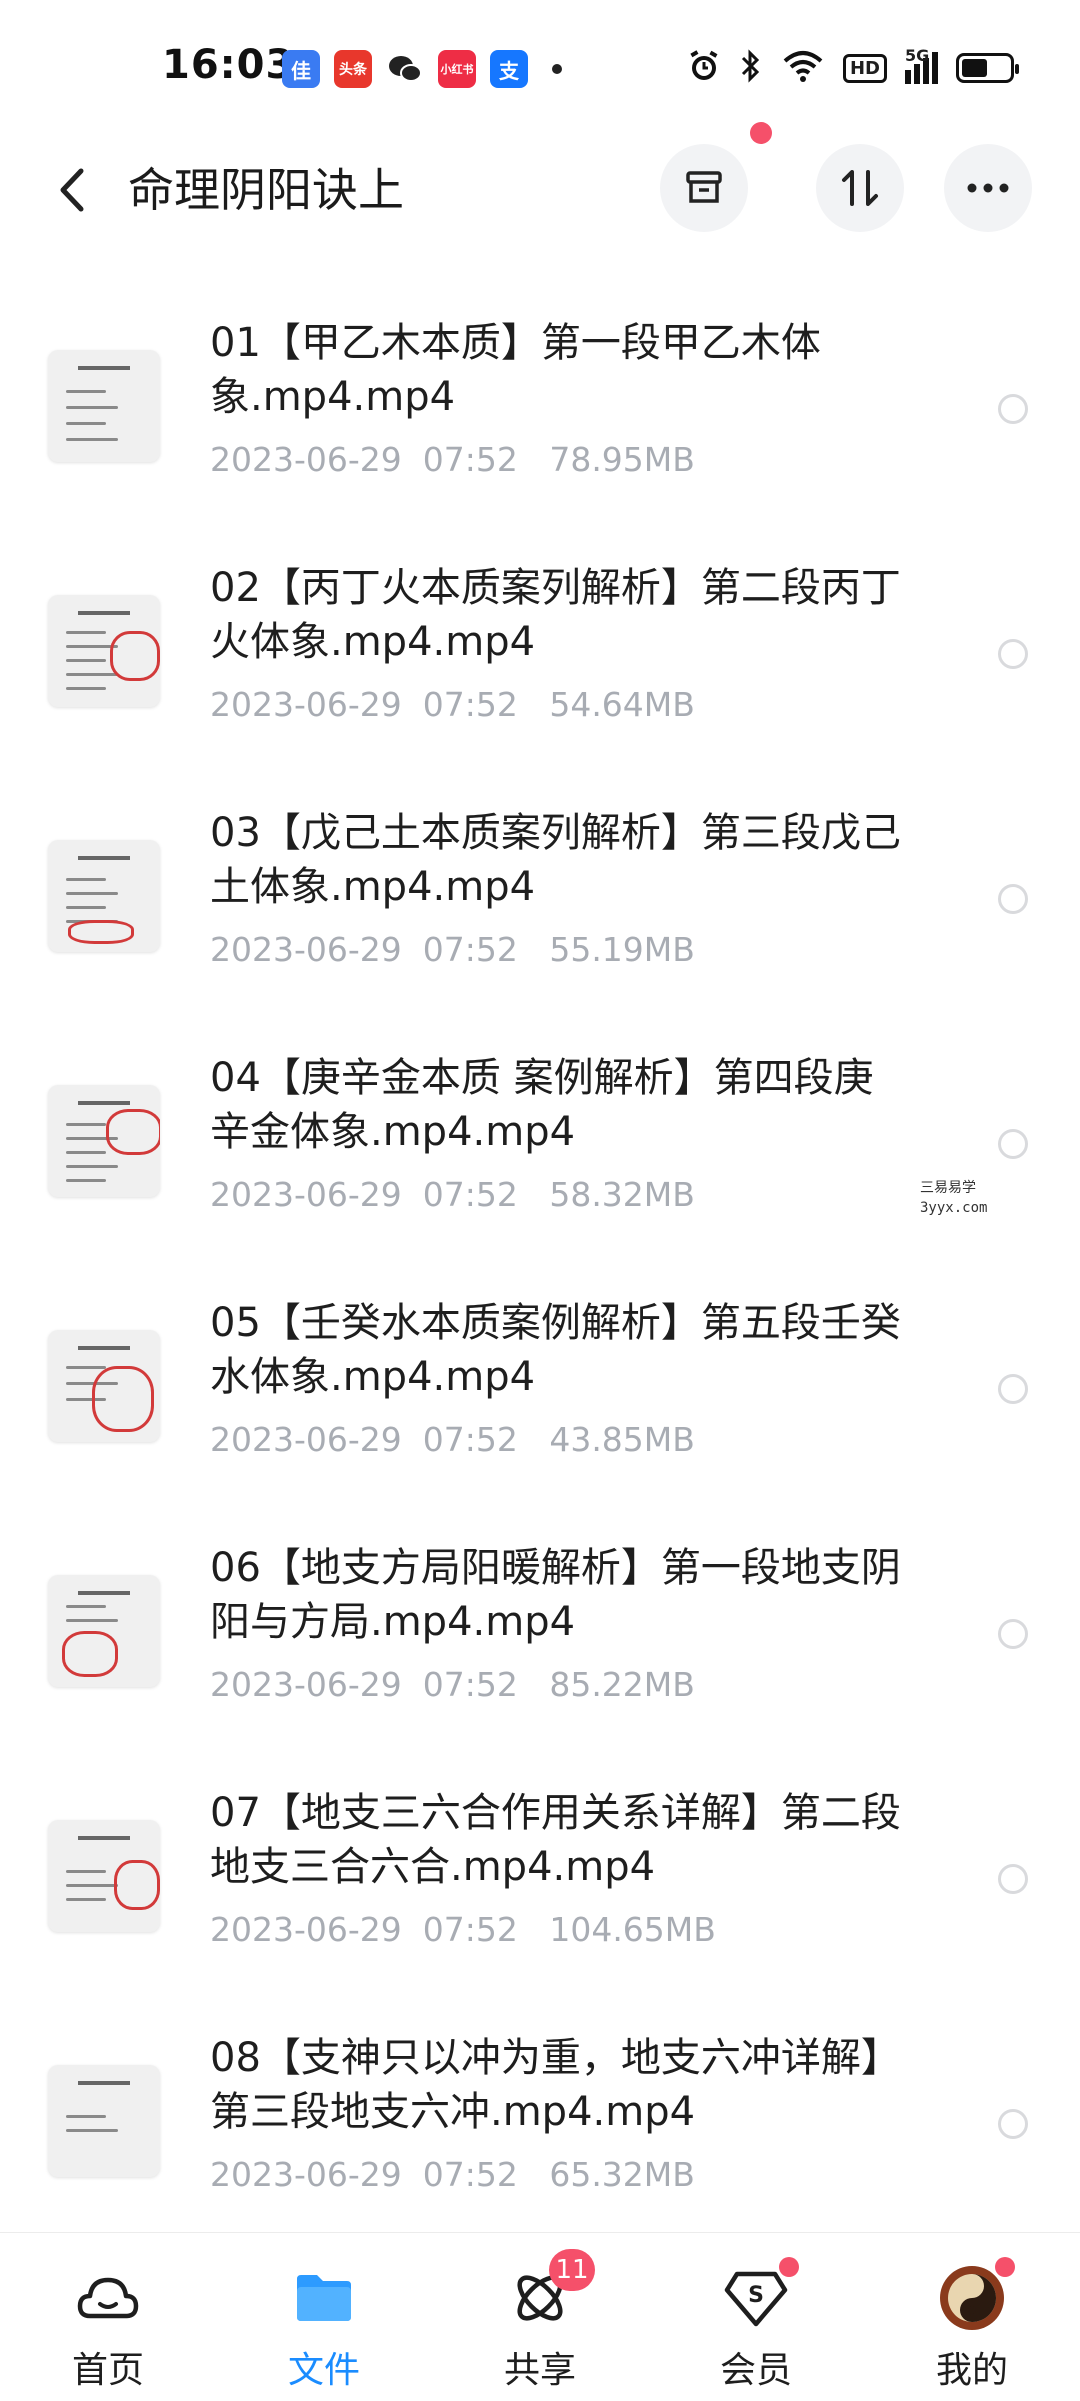  I want to click on back-button, so click(72, 190).